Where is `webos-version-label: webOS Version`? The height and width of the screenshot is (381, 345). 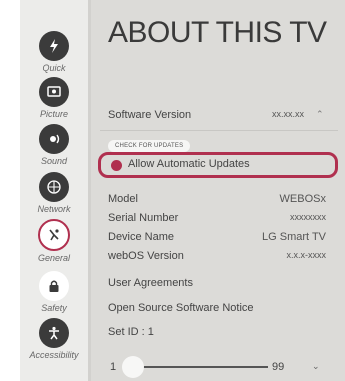 webos-version-label: webOS Version is located at coordinates (146, 256).